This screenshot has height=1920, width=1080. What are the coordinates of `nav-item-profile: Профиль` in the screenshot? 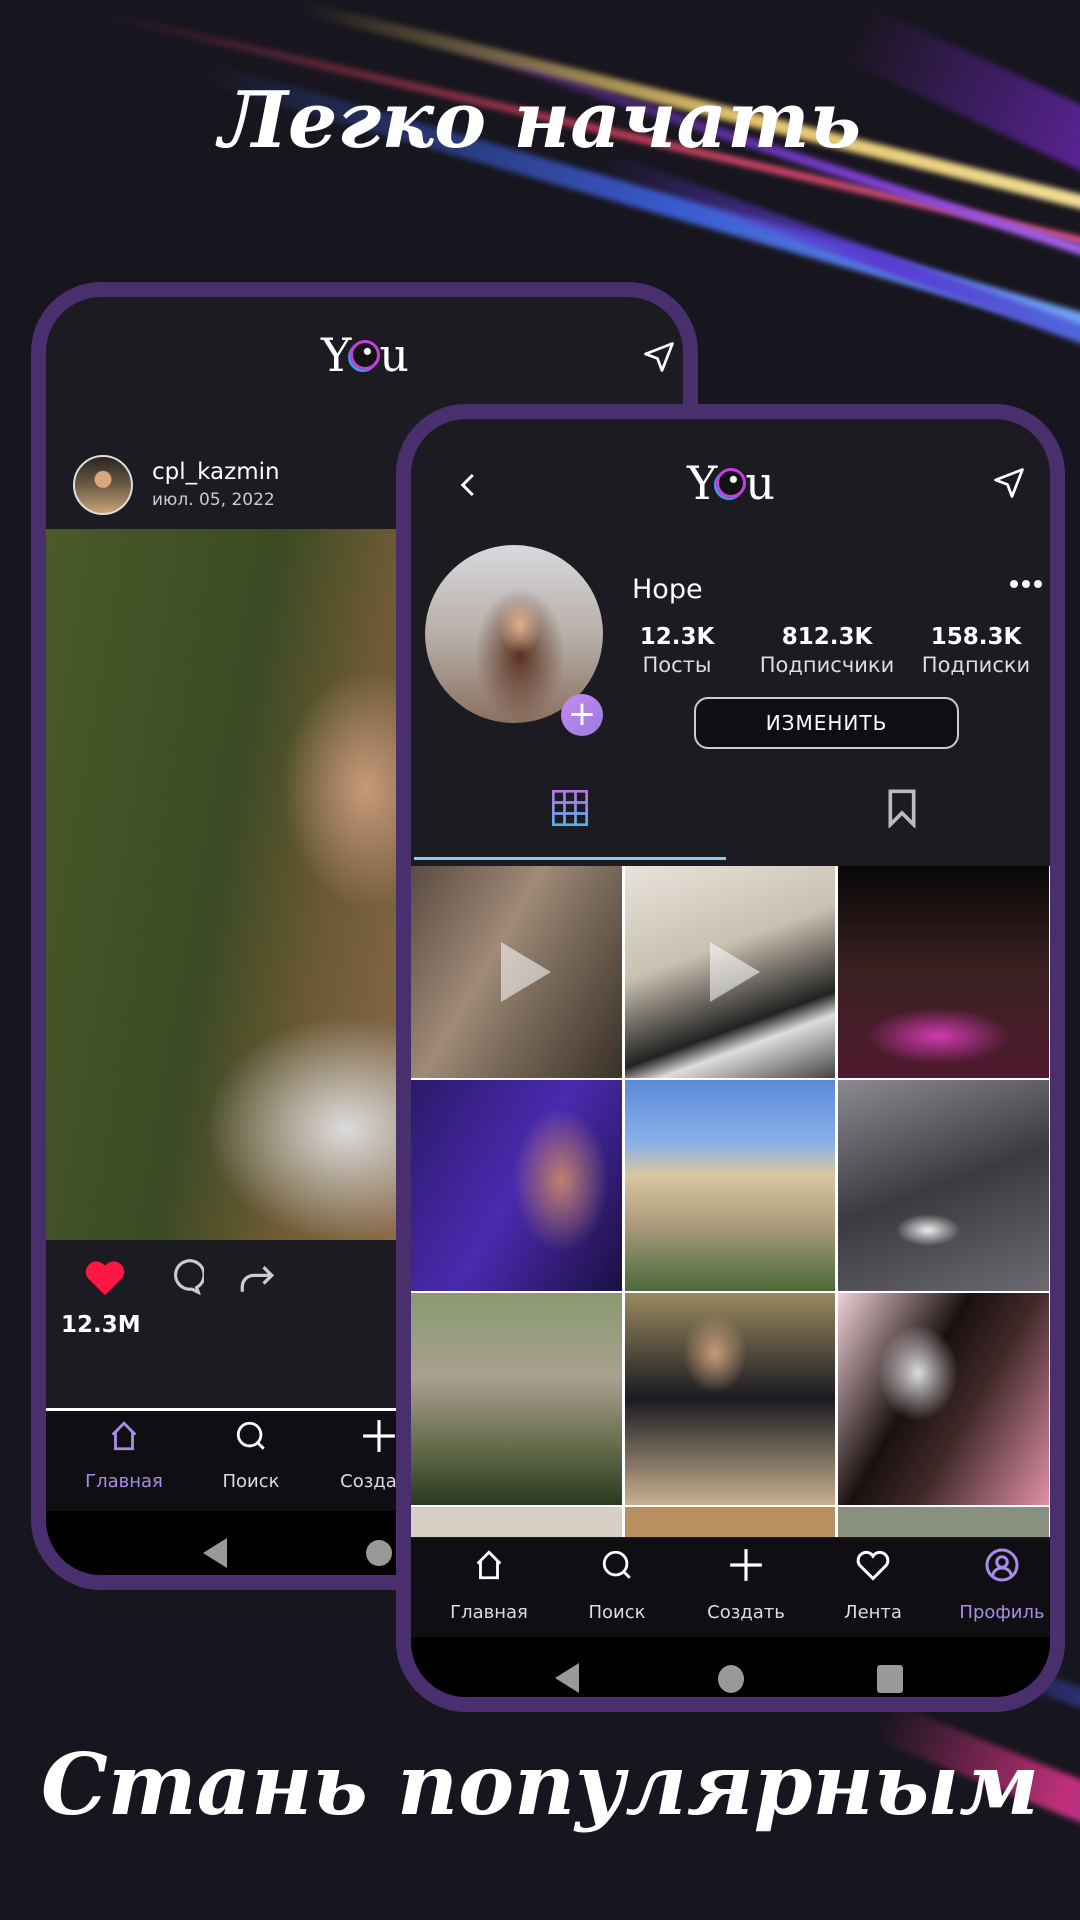 It's located at (1002, 1583).